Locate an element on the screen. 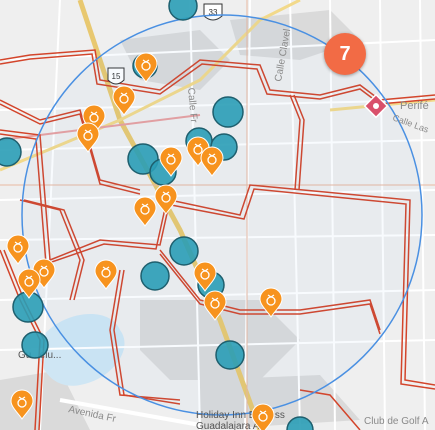  label-periferico: Perifé is located at coordinates (414, 106).